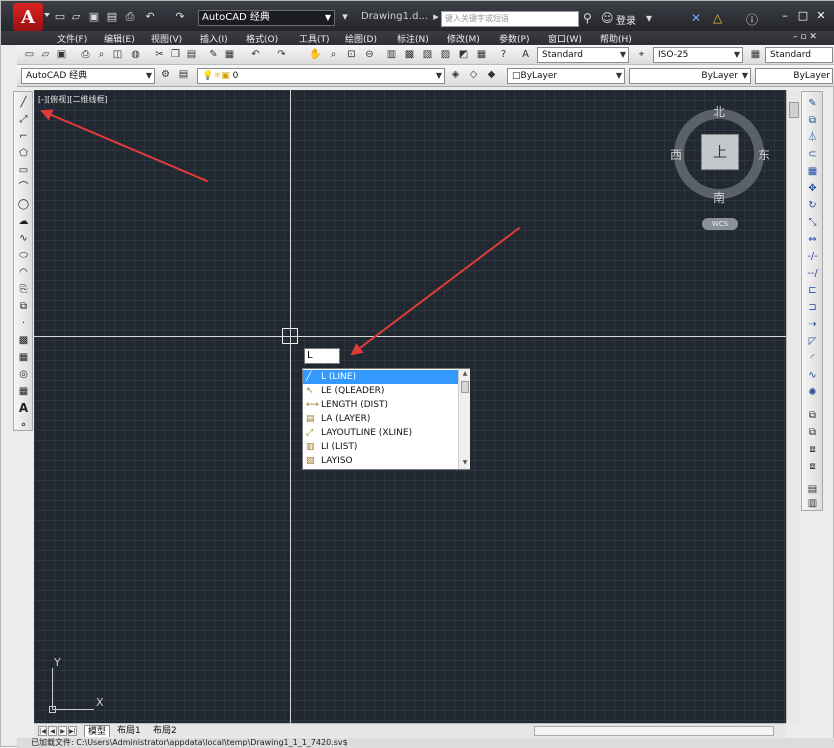  Describe the element at coordinates (720, 224) in the screenshot. I see `wcs-menu: WCS` at that location.